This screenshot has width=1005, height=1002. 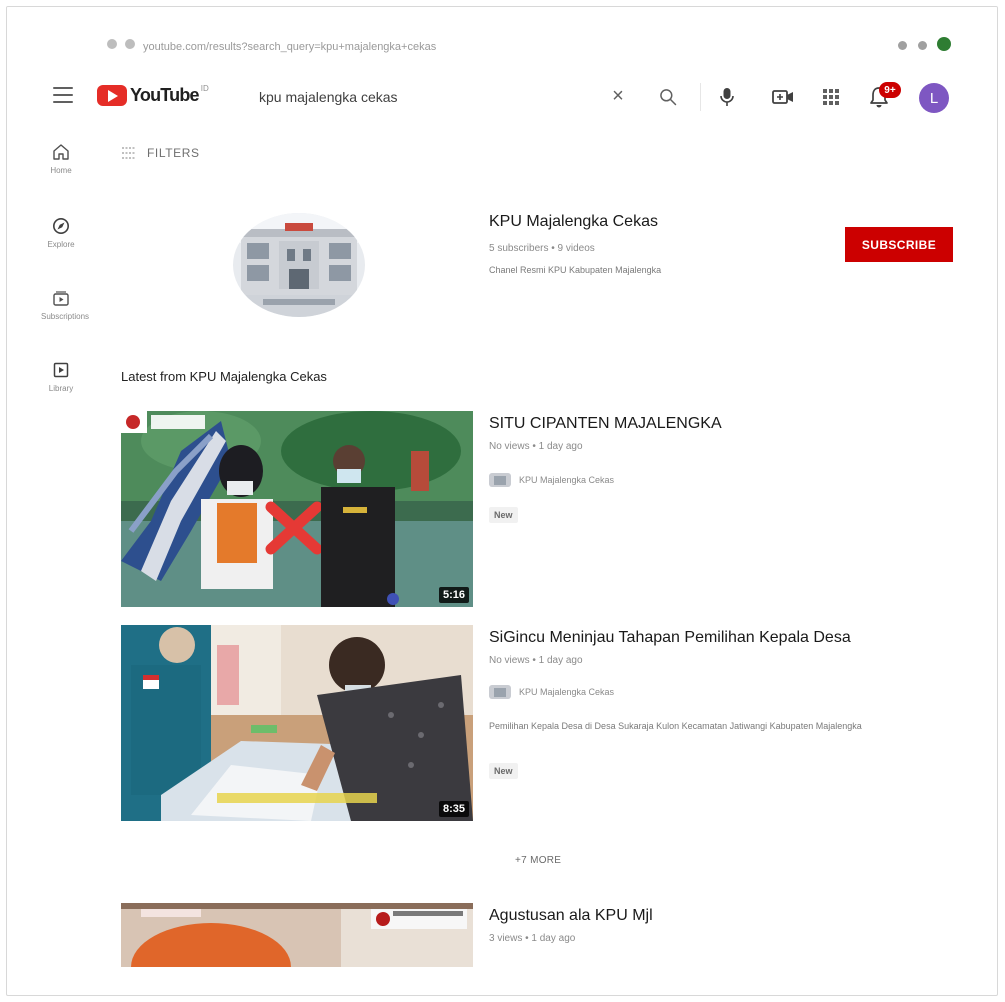 I want to click on sidebar-item-library: Library, so click(x=61, y=377).